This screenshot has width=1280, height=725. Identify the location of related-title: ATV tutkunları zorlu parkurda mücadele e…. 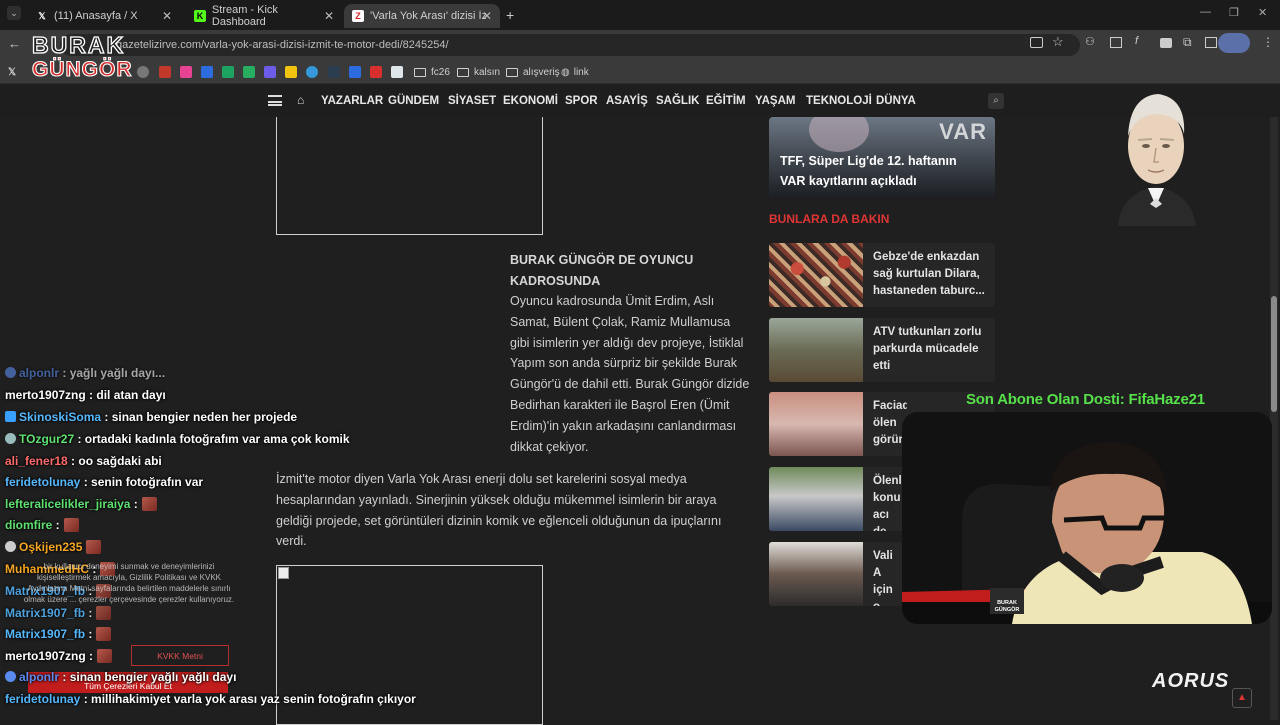
(927, 349).